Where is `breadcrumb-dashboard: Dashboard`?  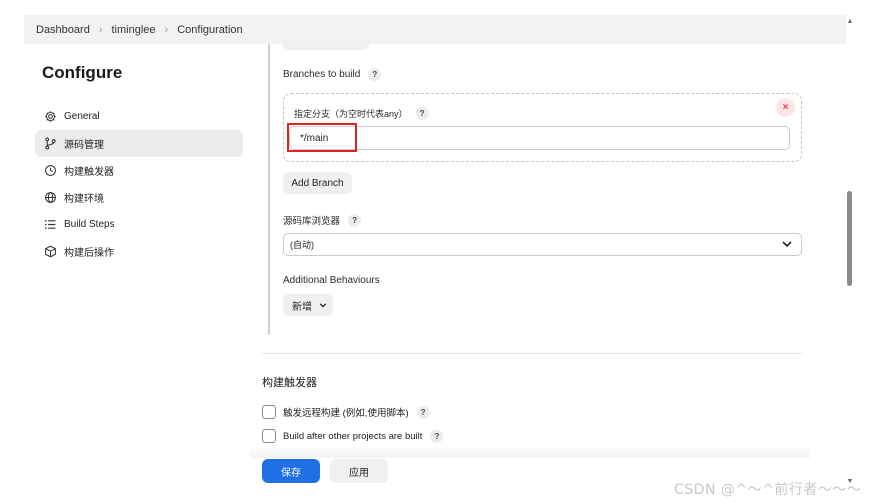 breadcrumb-dashboard: Dashboard is located at coordinates (63, 30).